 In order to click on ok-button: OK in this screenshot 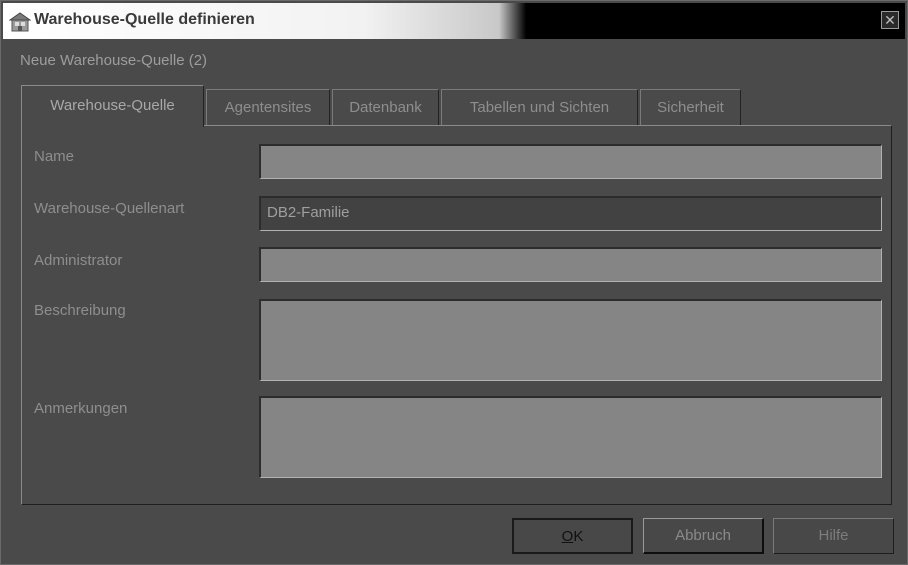, I will do `click(572, 536)`.